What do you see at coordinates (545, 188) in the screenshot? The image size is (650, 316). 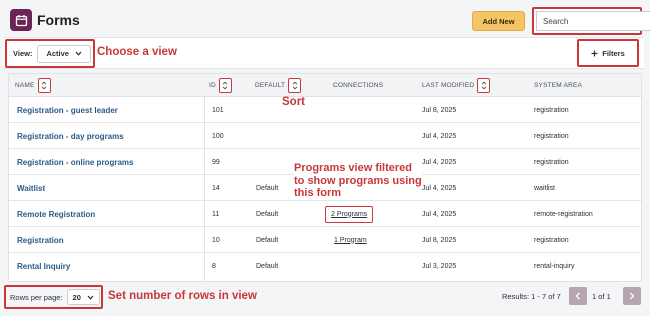 I see `form-system-area: waitlist` at bounding box center [545, 188].